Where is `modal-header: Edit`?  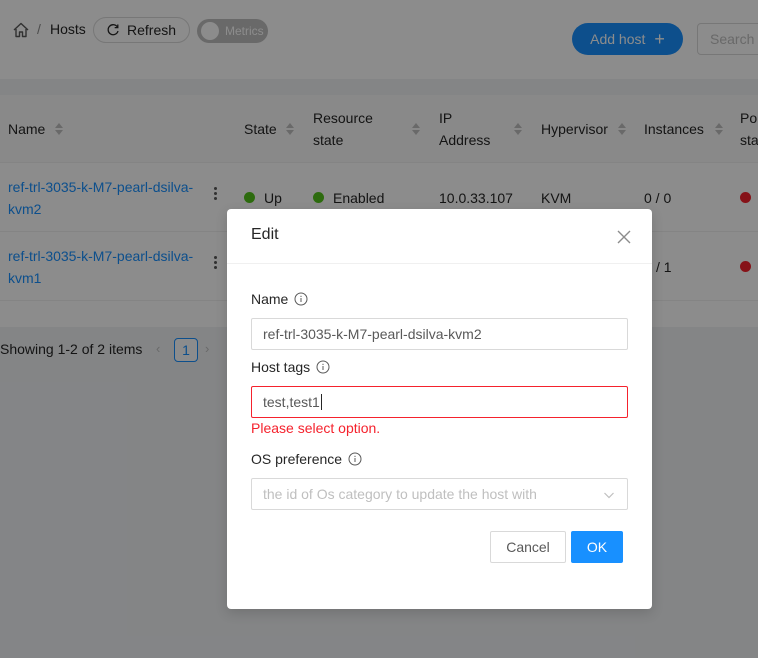
modal-header: Edit is located at coordinates (439, 236).